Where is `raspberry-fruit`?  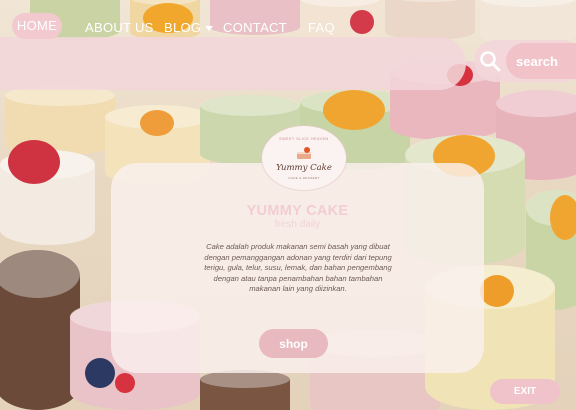 raspberry-fruit is located at coordinates (362, 22).